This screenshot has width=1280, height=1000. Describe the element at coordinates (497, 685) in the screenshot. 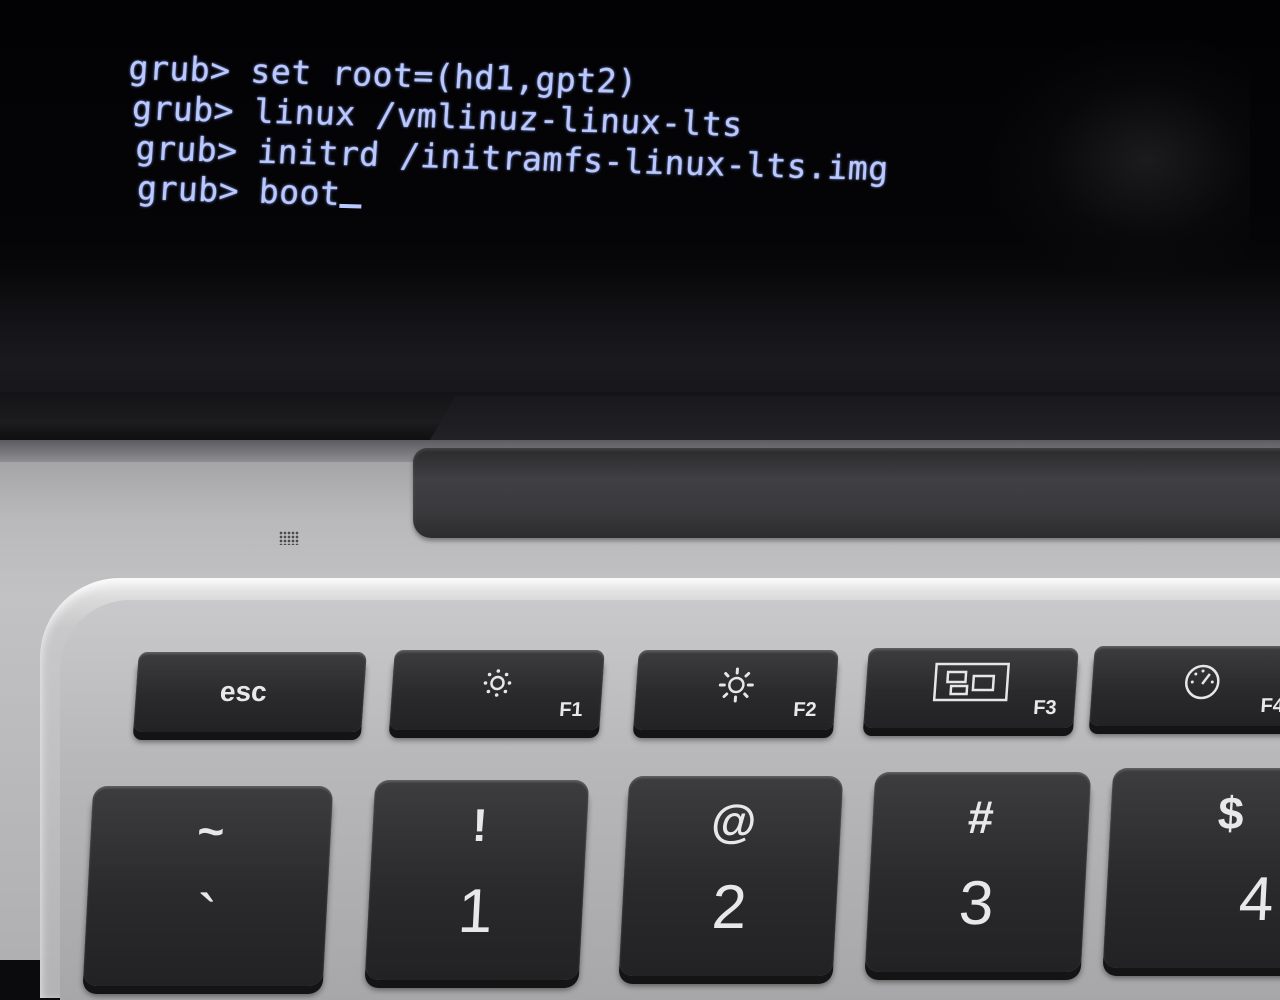

I see `brightness-down-icon` at that location.